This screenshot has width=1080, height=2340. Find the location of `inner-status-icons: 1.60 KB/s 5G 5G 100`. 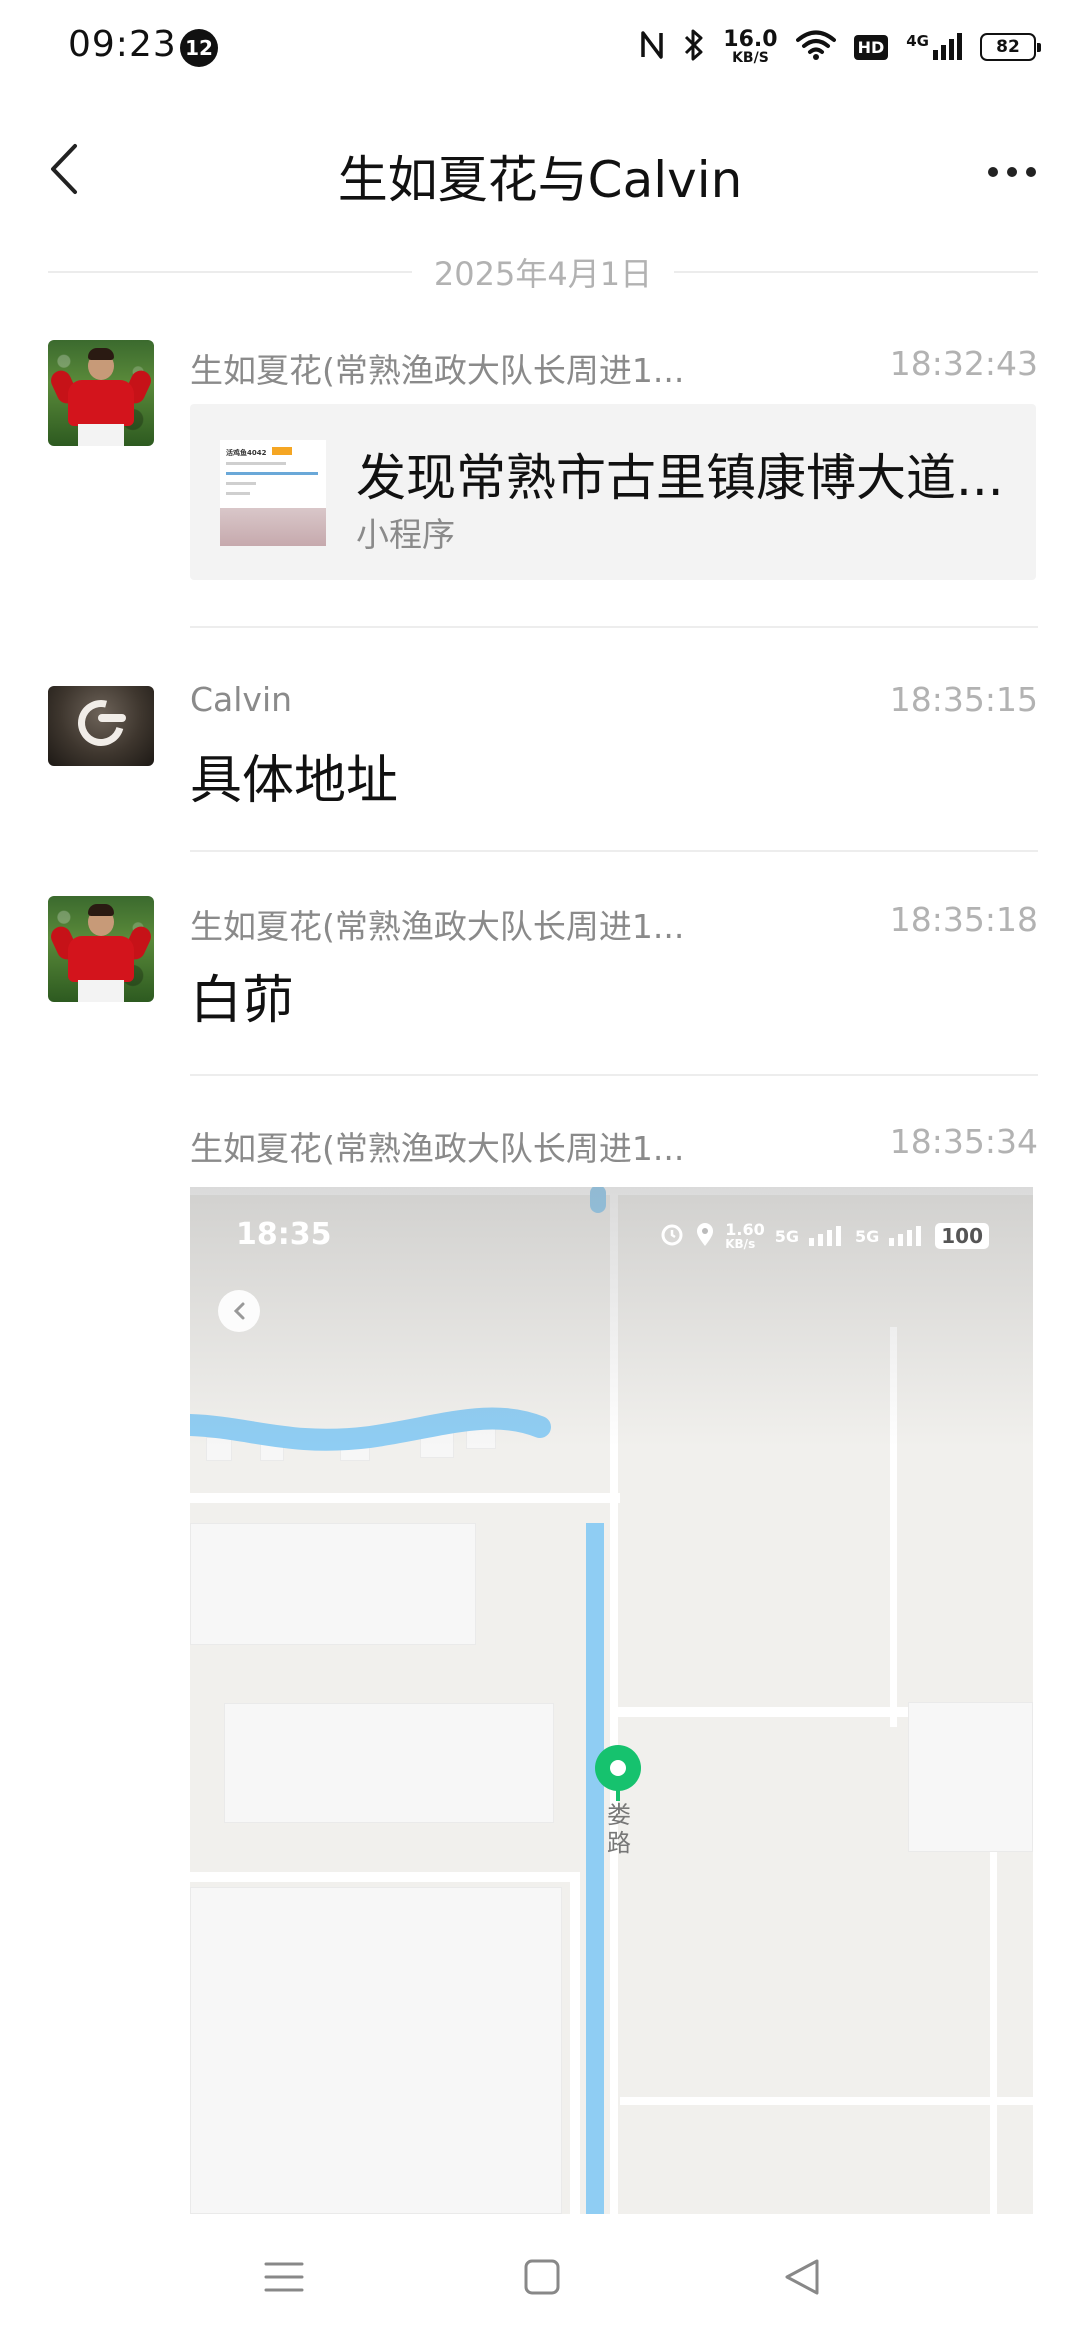

inner-status-icons: 1.60 KB/s 5G 5G 100 is located at coordinates (824, 1236).